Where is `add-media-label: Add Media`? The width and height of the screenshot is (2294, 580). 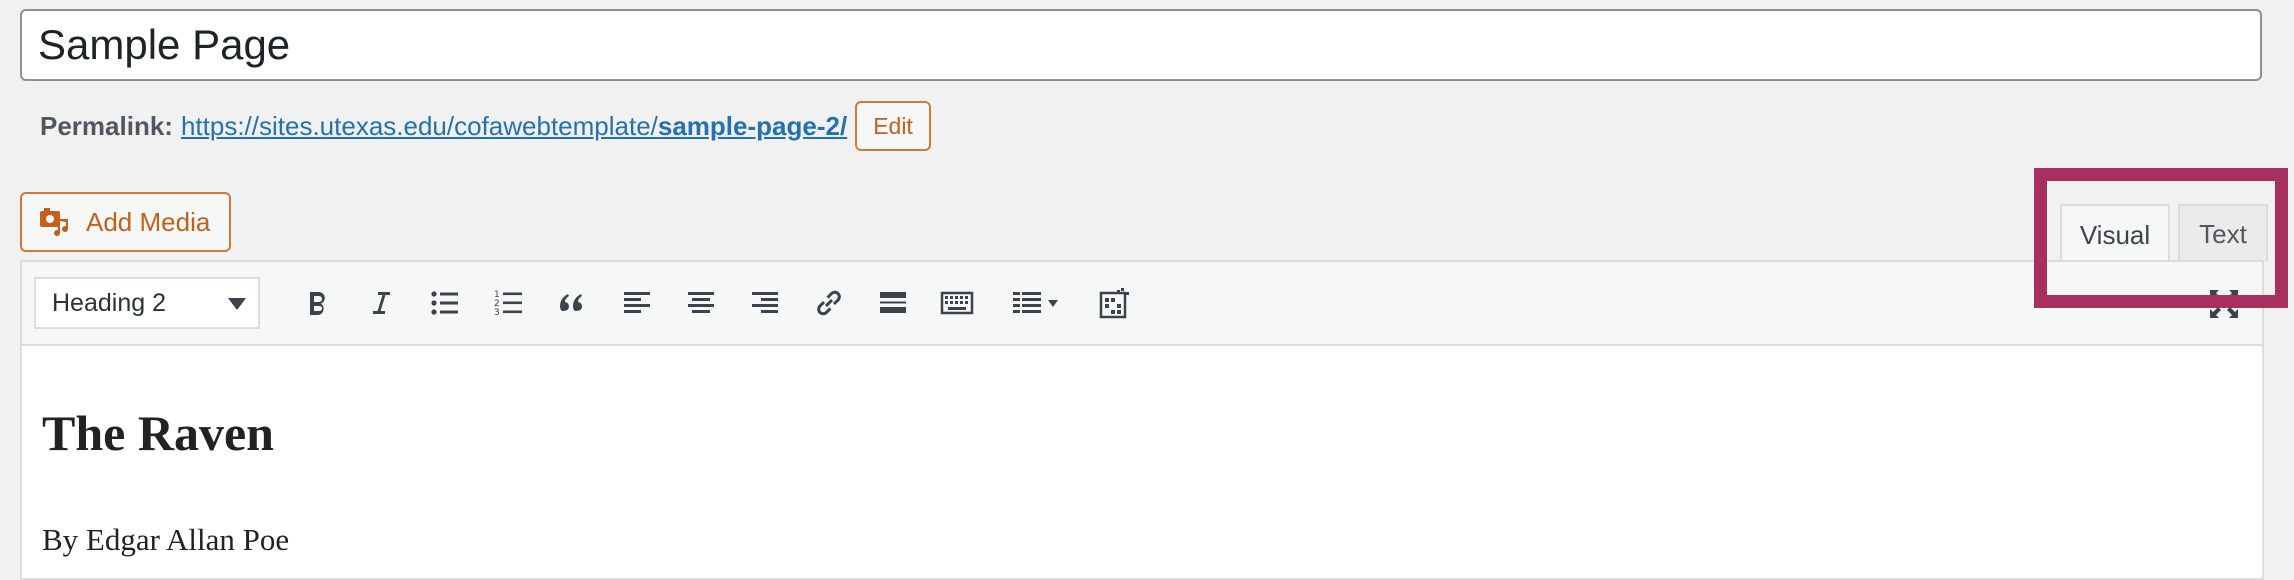
add-media-label: Add Media is located at coordinates (148, 221).